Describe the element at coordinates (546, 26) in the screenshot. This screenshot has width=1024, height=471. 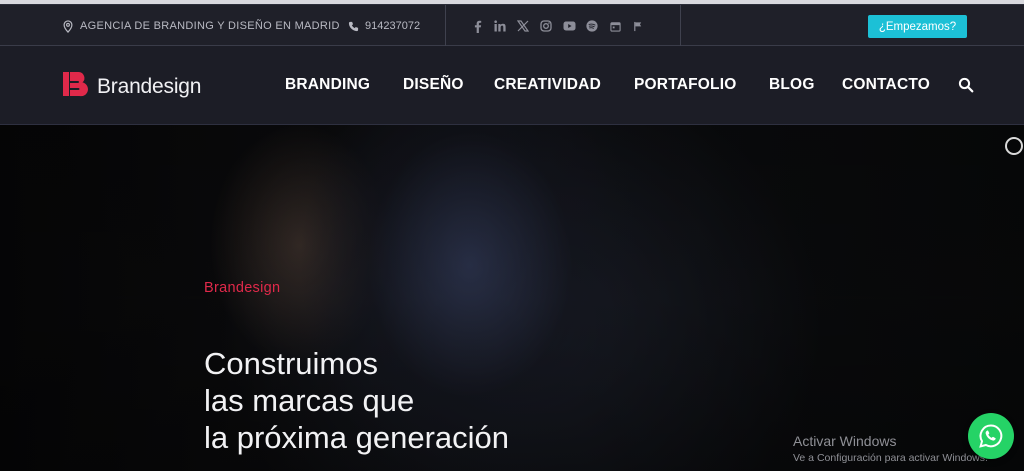
I see `instagram-icon` at that location.